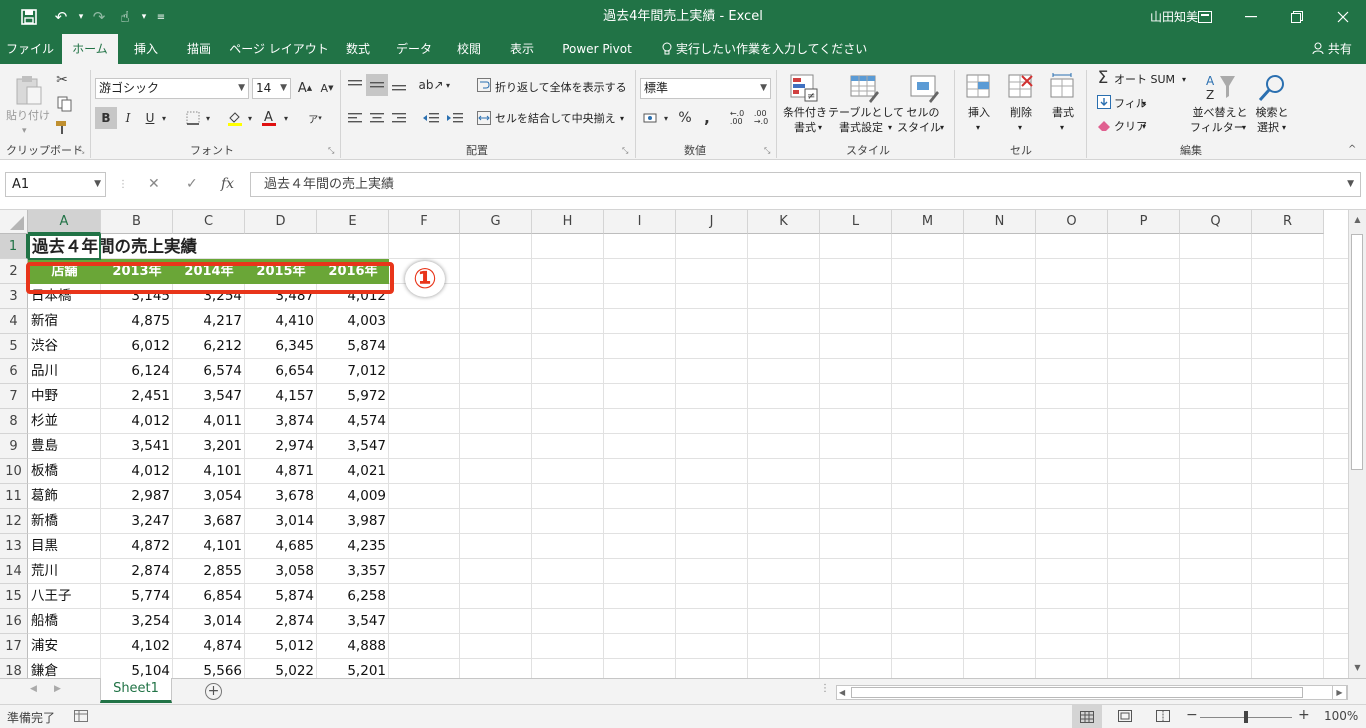 The image size is (1366, 728). I want to click on align-center-icon, so click(377, 118).